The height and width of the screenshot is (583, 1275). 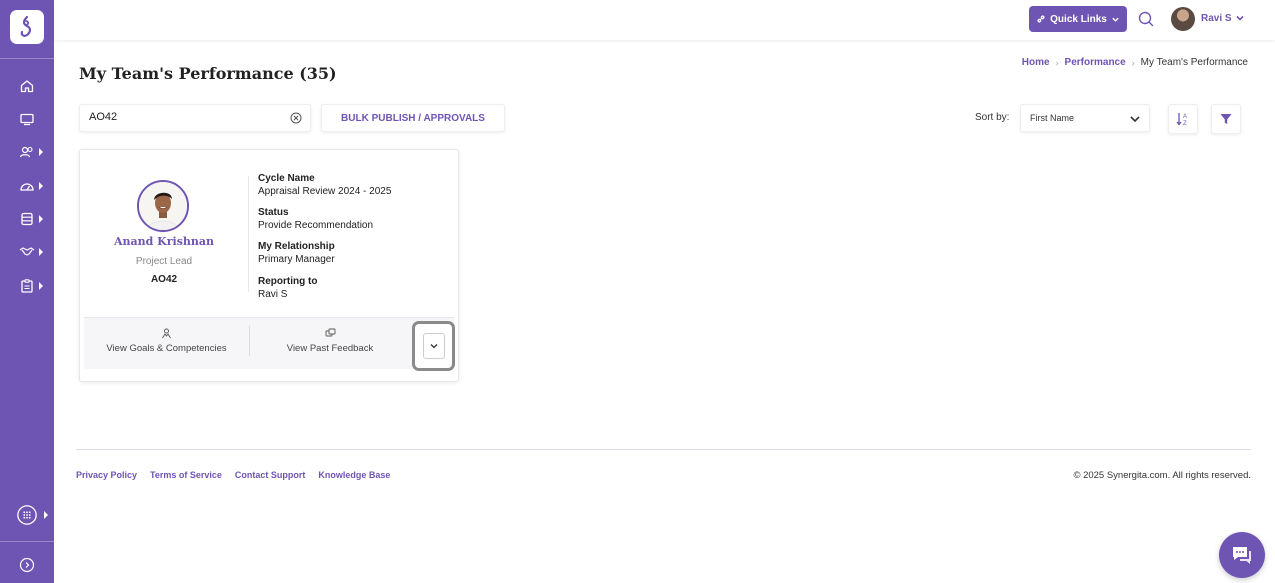 I want to click on breadcrumb-home: Home, so click(x=1036, y=62).